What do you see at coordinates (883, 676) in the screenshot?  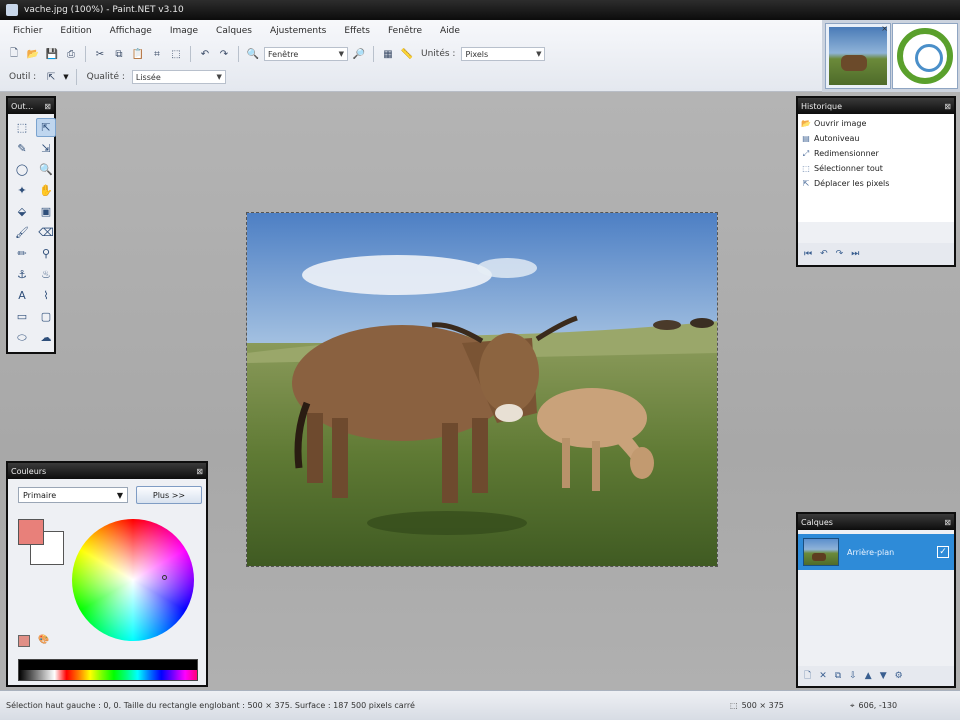 I see `move-layer-down-icon: ▼` at bounding box center [883, 676].